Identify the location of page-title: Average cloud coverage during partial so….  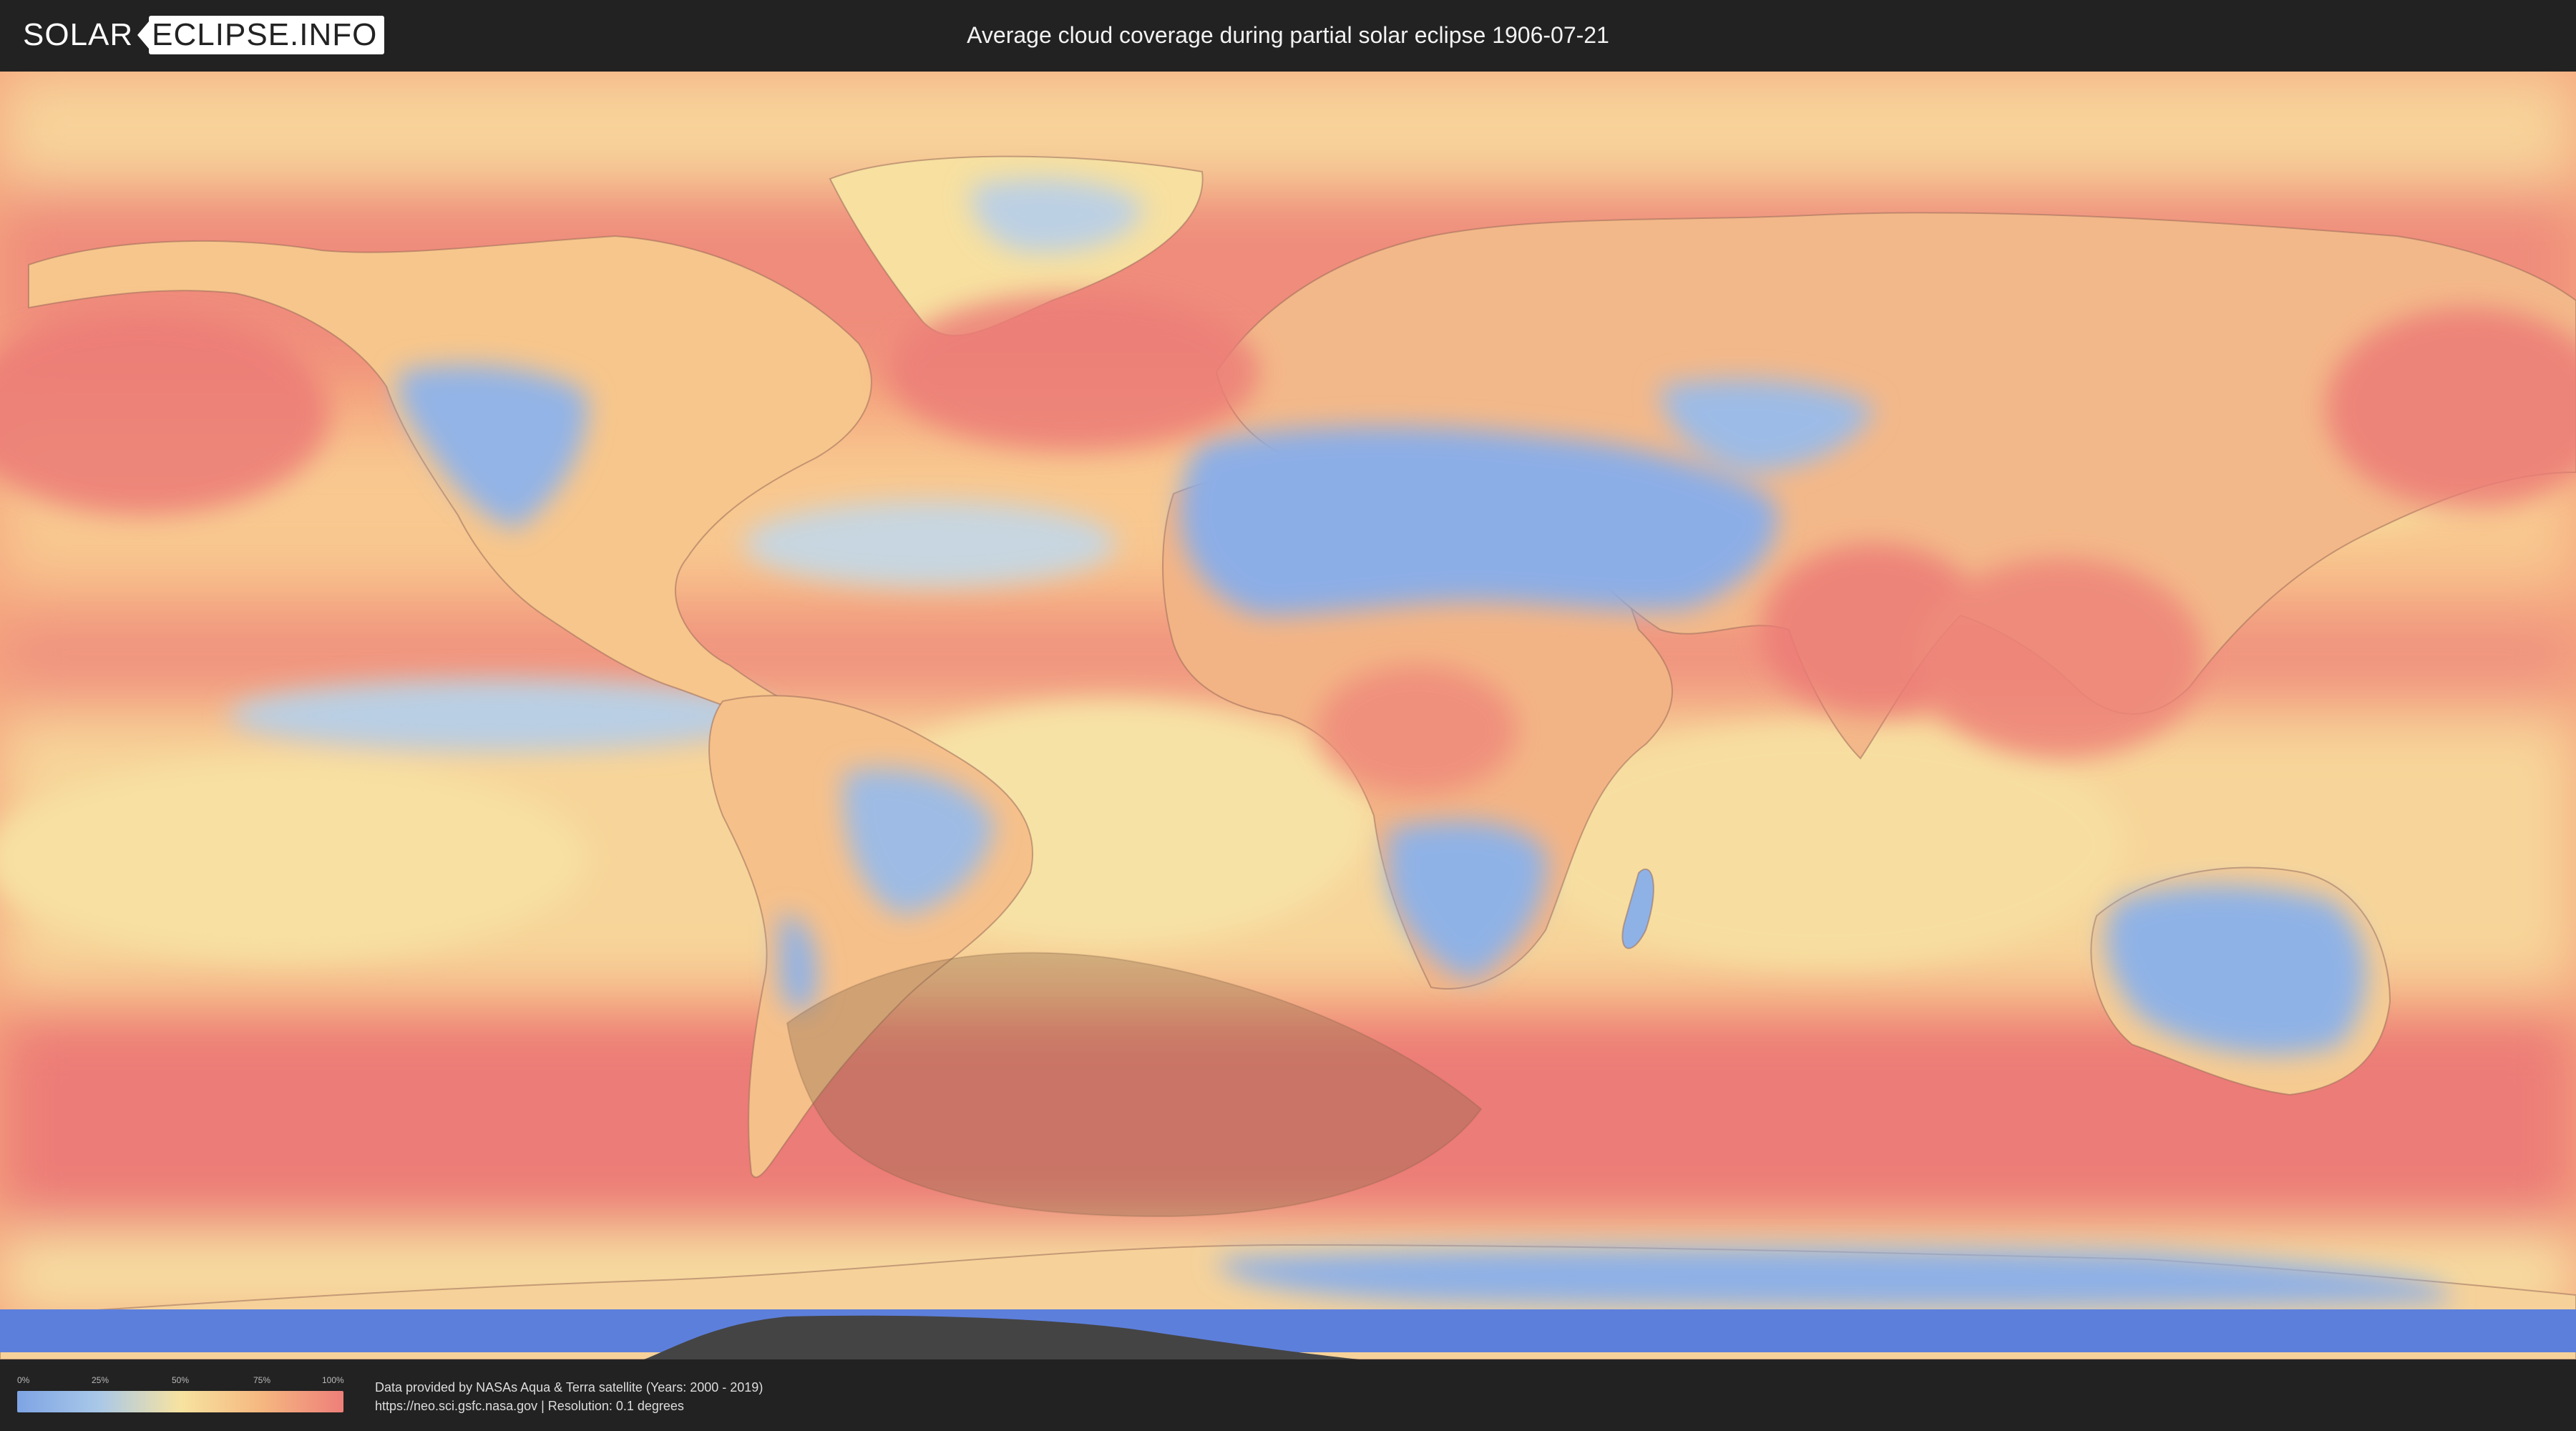
(1288, 35).